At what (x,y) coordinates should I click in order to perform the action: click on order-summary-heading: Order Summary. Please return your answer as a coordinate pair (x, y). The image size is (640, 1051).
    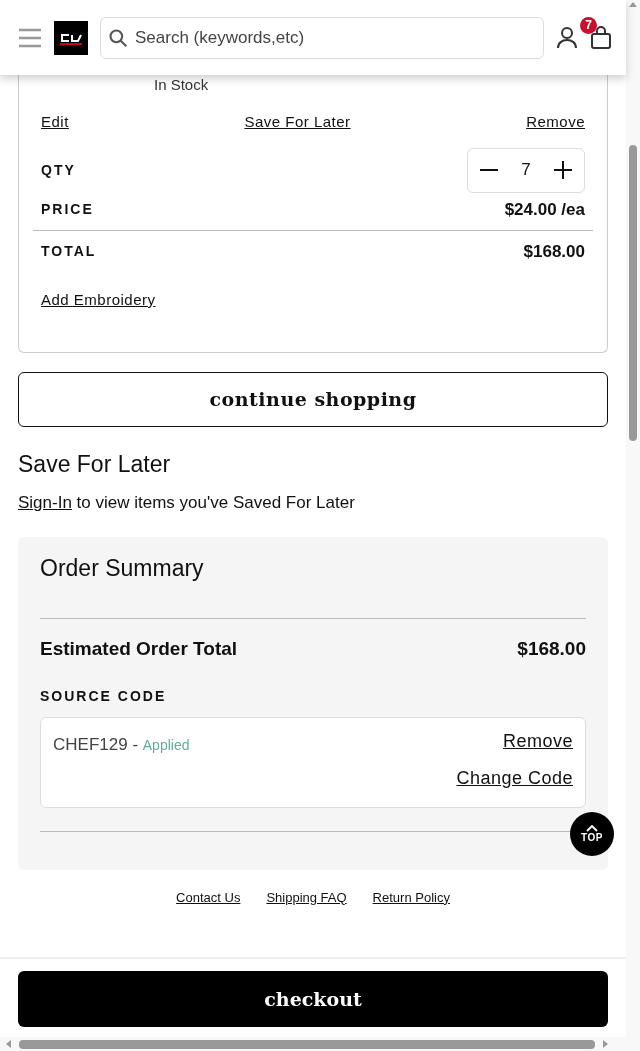
    Looking at the image, I should click on (122, 568).